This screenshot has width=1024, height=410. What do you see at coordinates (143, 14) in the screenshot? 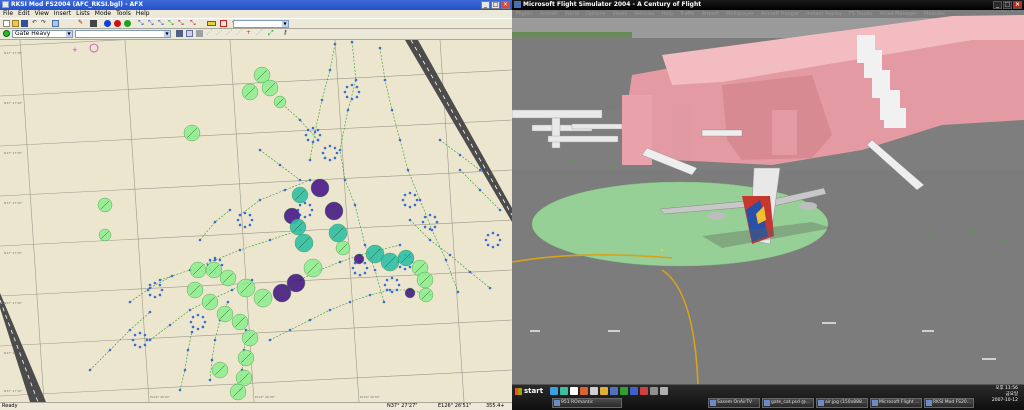
I see `menu-help: Help` at bounding box center [143, 14].